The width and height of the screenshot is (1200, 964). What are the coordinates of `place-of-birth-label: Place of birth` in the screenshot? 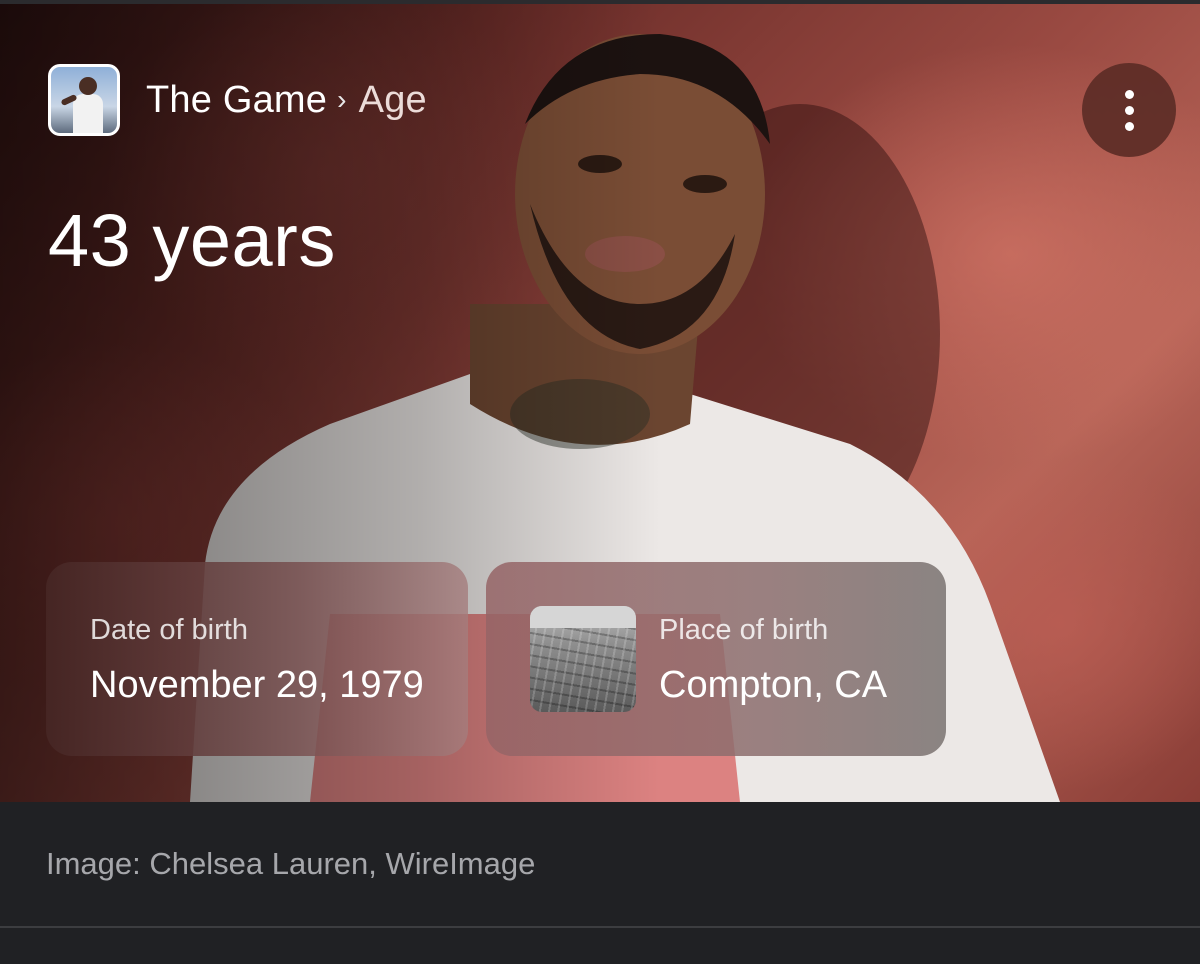 It's located at (744, 630).